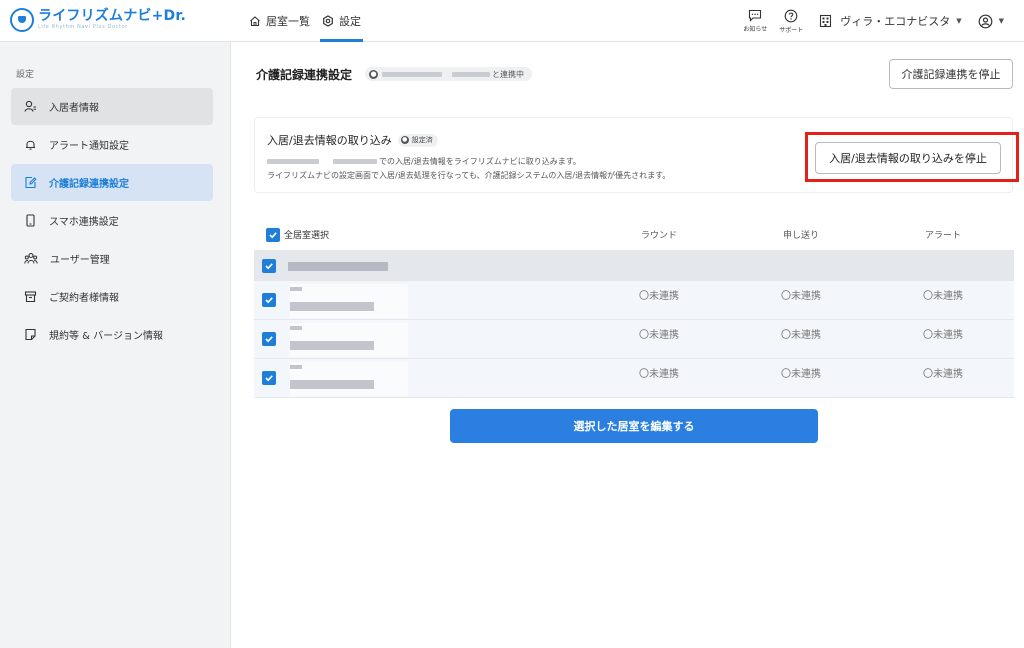  Describe the element at coordinates (634, 235) in the screenshot. I see `table-header: 全居室選択 ラウンド 申し送り アラート` at that location.